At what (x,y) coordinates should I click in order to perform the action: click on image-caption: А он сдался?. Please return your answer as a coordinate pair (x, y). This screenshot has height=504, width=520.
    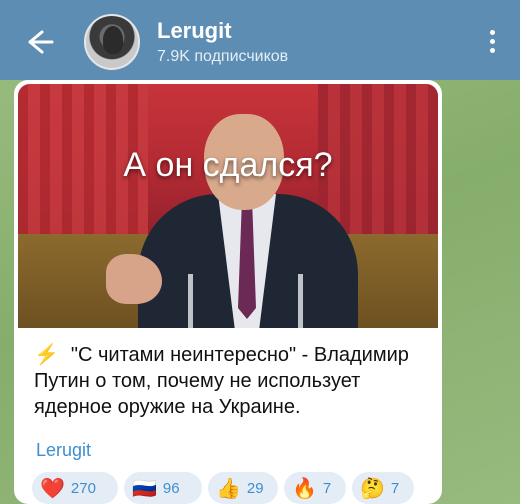
    Looking at the image, I should click on (228, 165).